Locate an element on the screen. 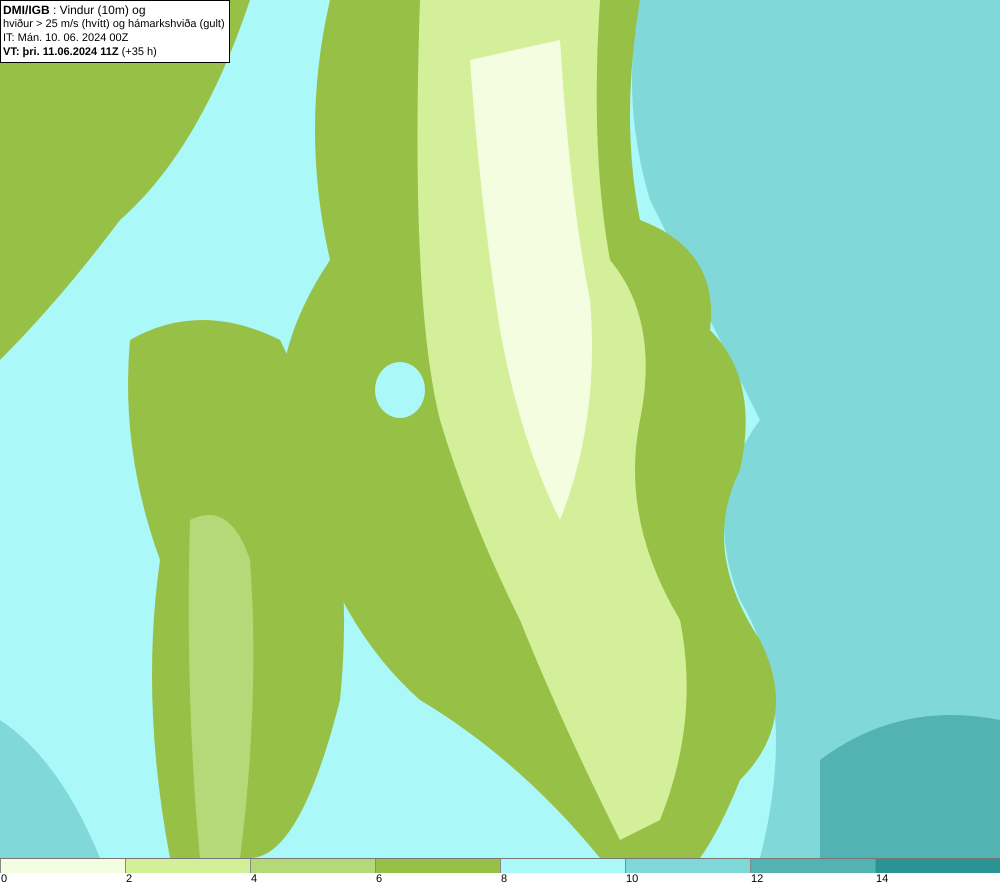 This screenshot has width=1000, height=887. title-line: hviður > 25 m/s (hvítt) og hámarkshviða (gult) is located at coordinates (114, 24).